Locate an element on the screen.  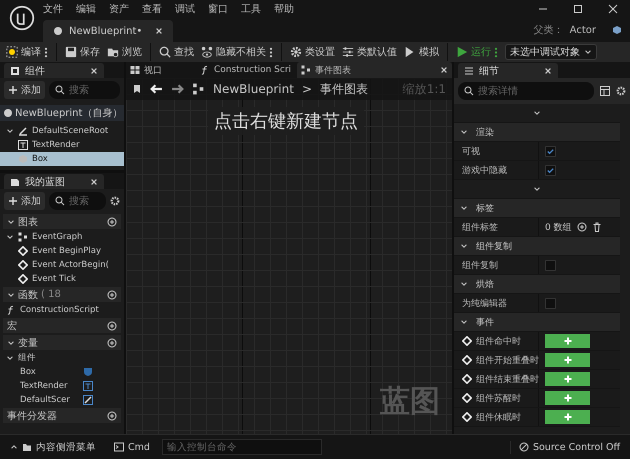
menu-item: 编辑 is located at coordinates (86, 9).